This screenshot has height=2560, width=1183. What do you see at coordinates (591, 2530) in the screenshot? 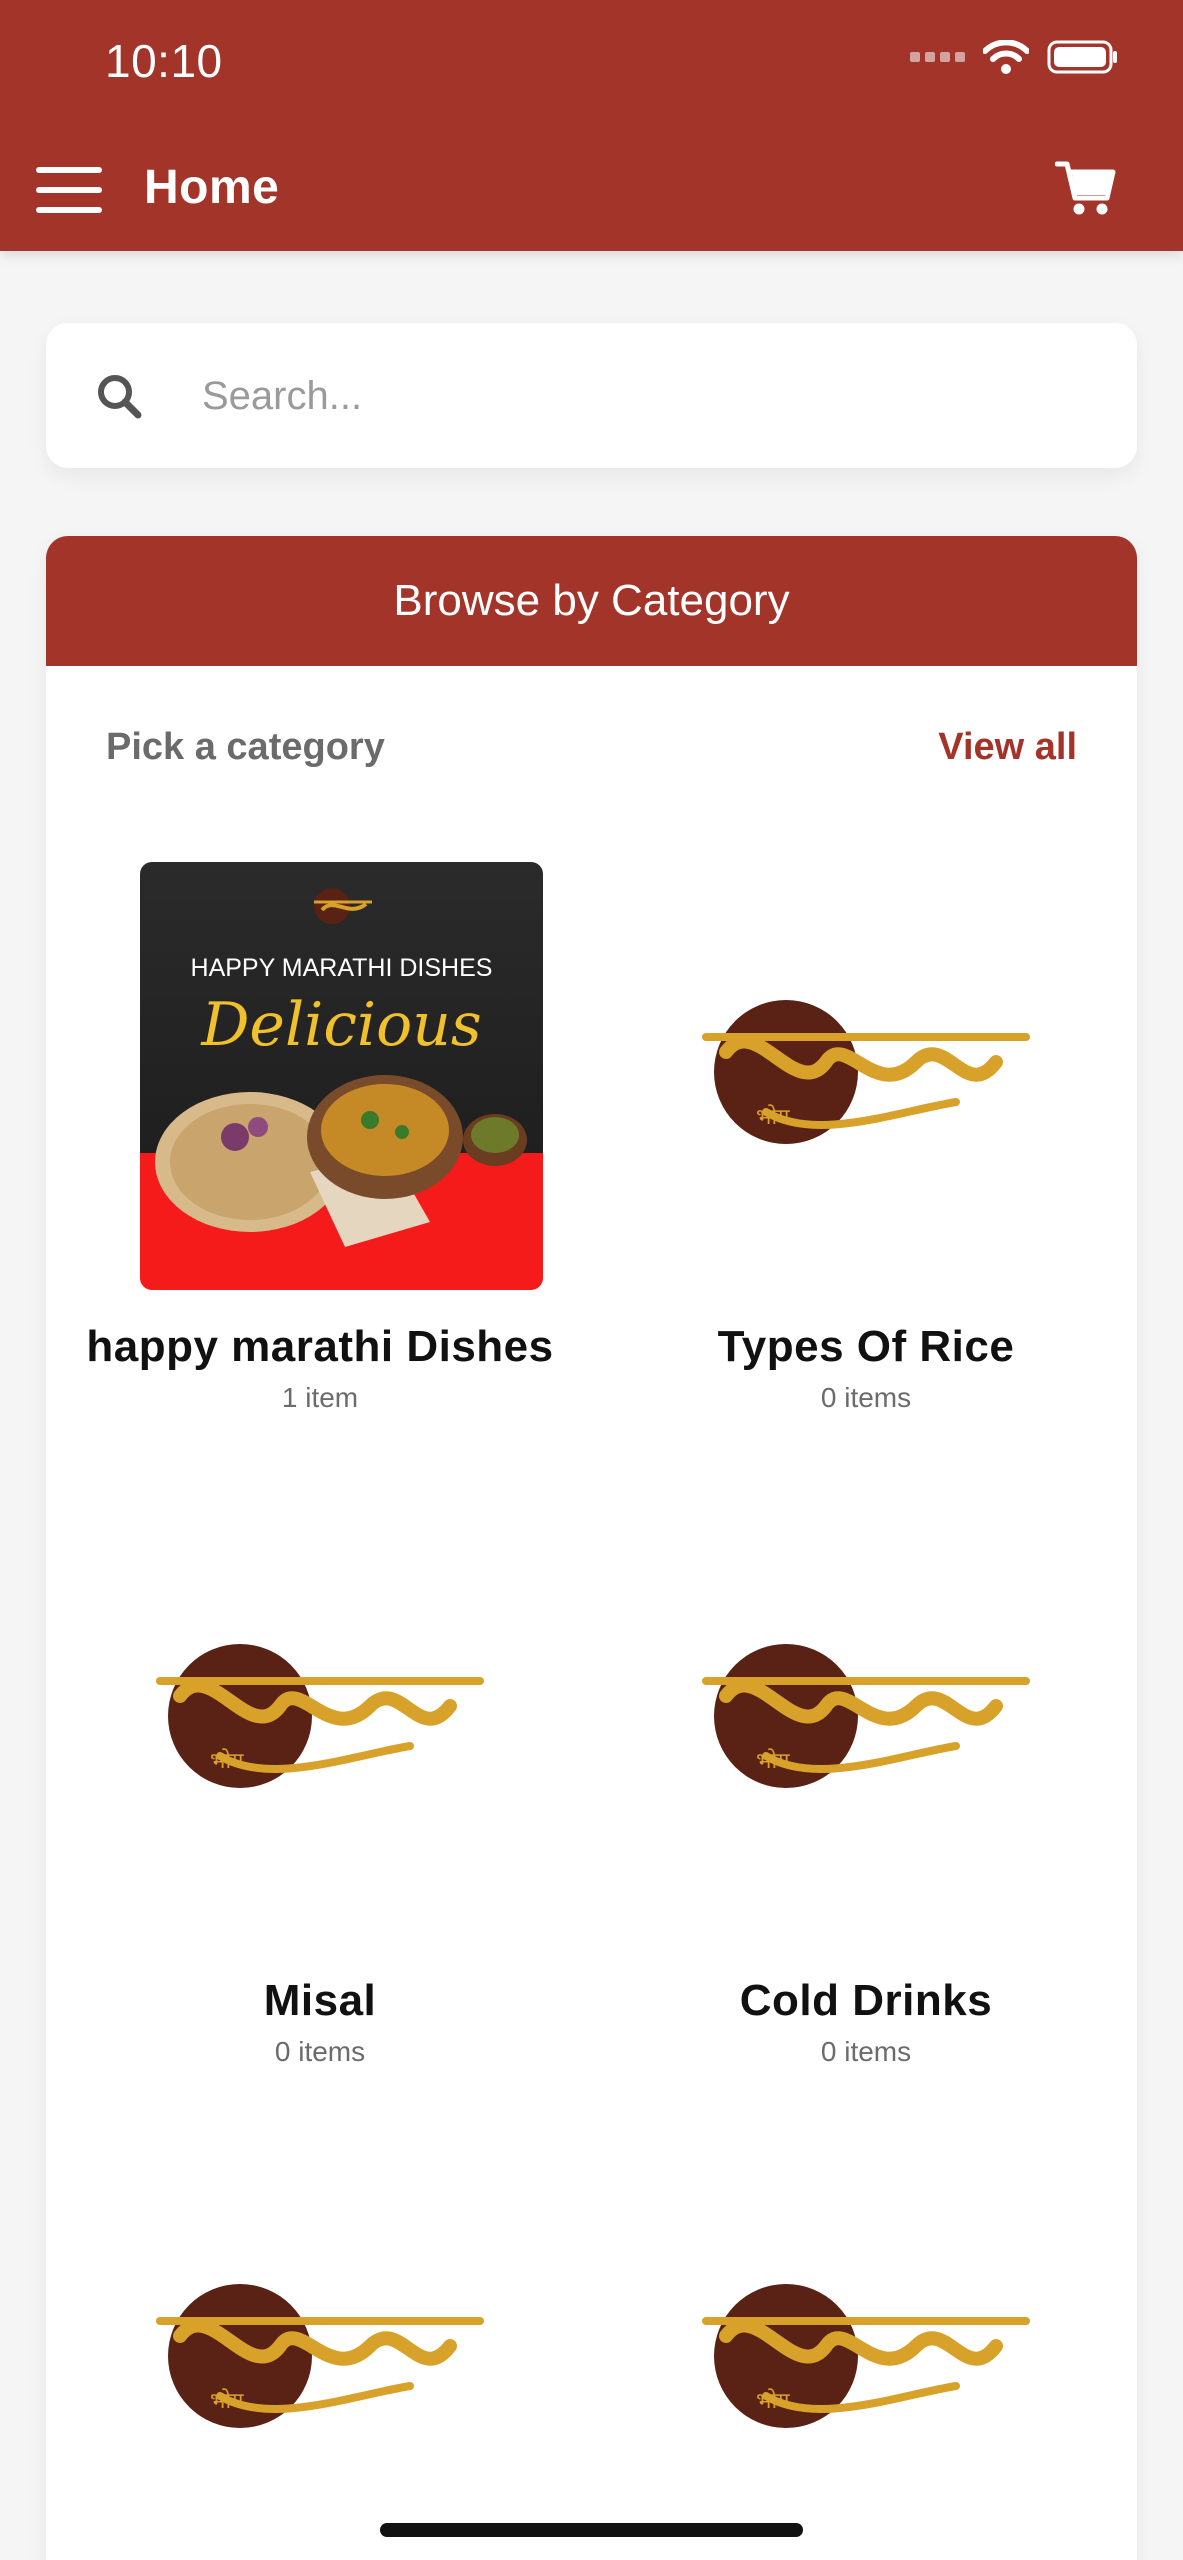
I see `home-indicator` at bounding box center [591, 2530].